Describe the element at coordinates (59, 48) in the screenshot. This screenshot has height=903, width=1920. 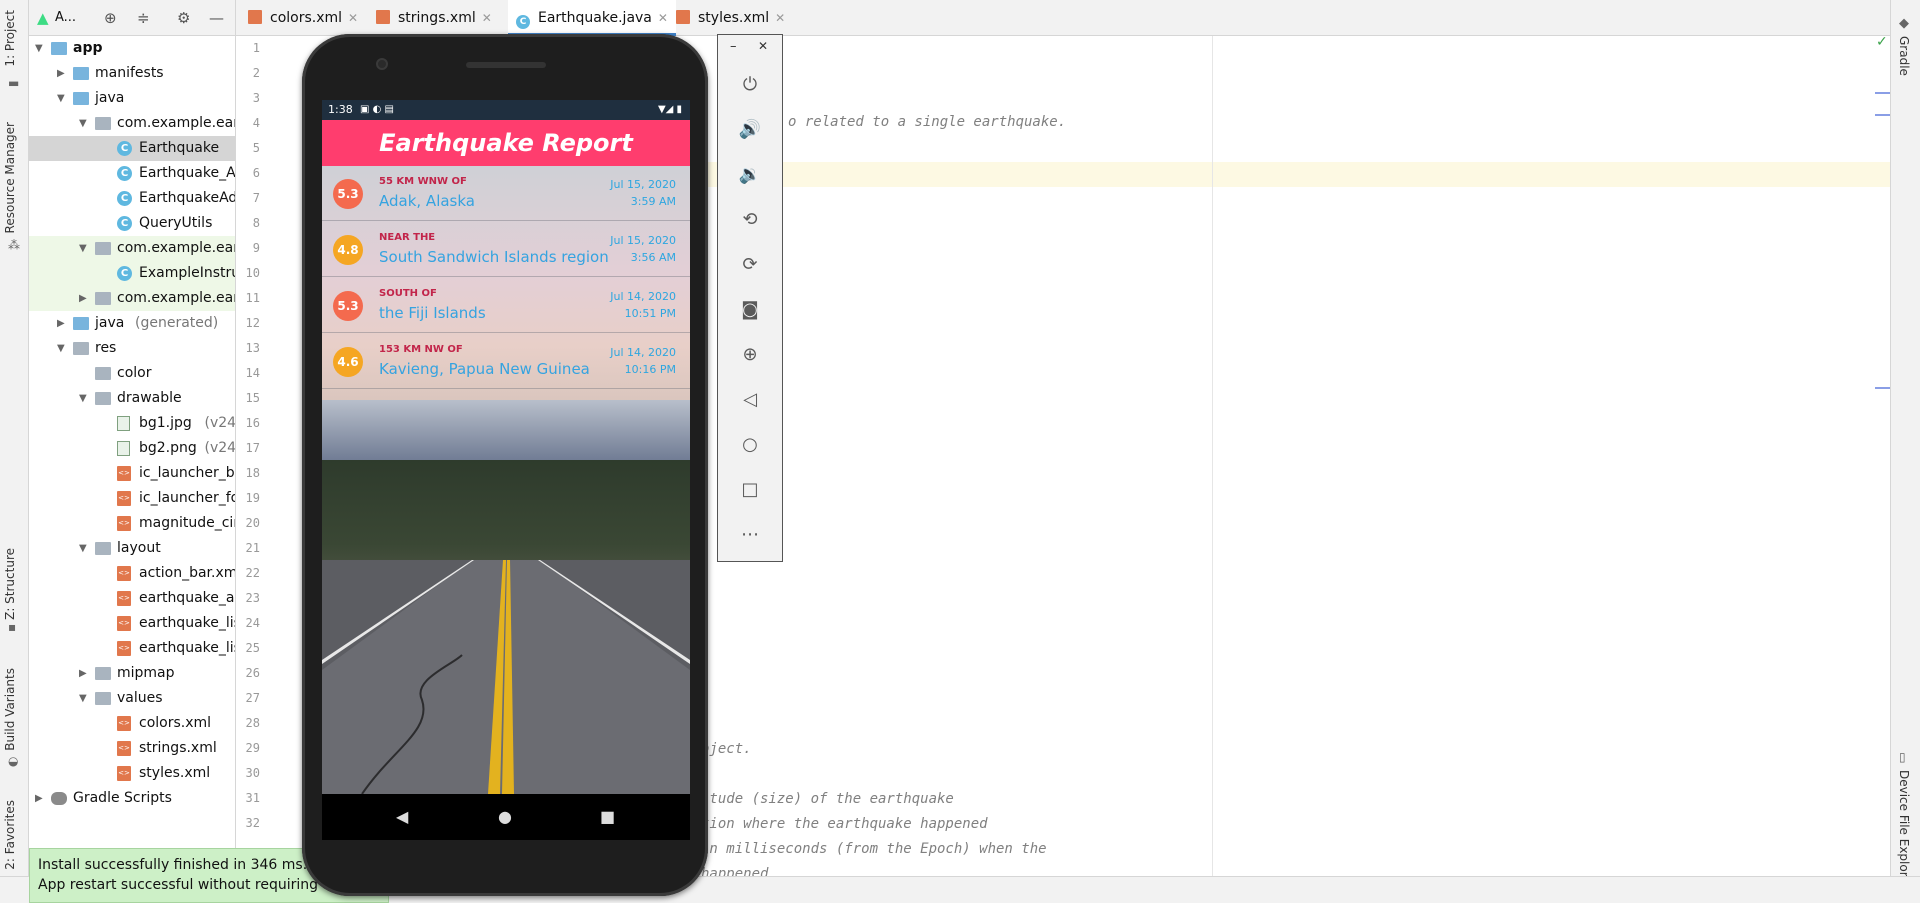
I see `module-icon` at that location.